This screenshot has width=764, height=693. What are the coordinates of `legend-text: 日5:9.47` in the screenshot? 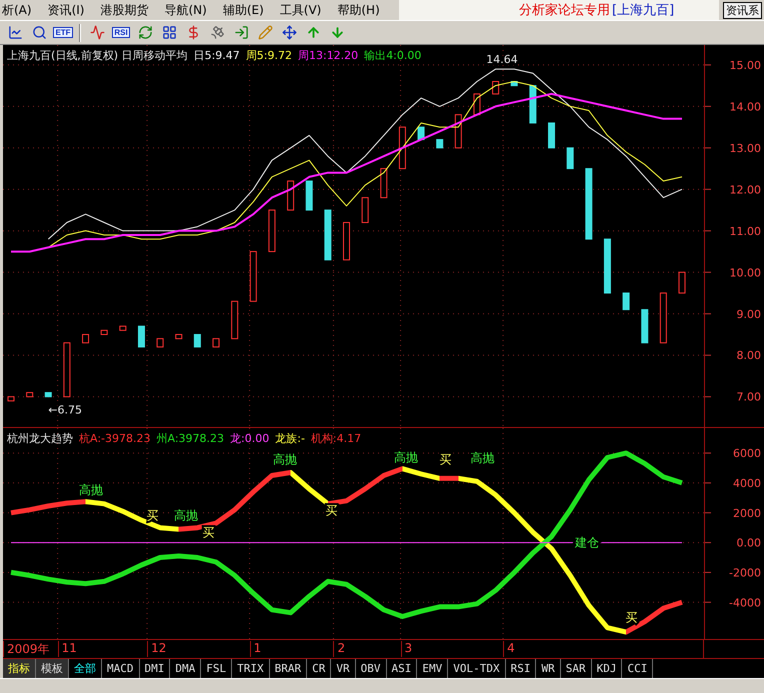 It's located at (217, 55).